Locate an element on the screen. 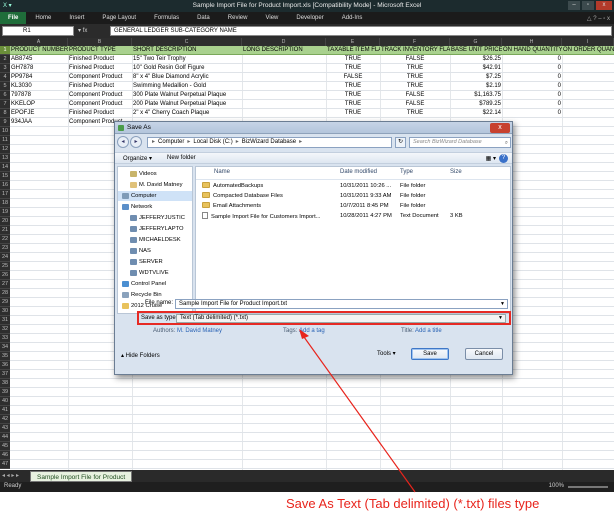 The width and height of the screenshot is (614, 514). row-header: 4 is located at coordinates (5, 77).